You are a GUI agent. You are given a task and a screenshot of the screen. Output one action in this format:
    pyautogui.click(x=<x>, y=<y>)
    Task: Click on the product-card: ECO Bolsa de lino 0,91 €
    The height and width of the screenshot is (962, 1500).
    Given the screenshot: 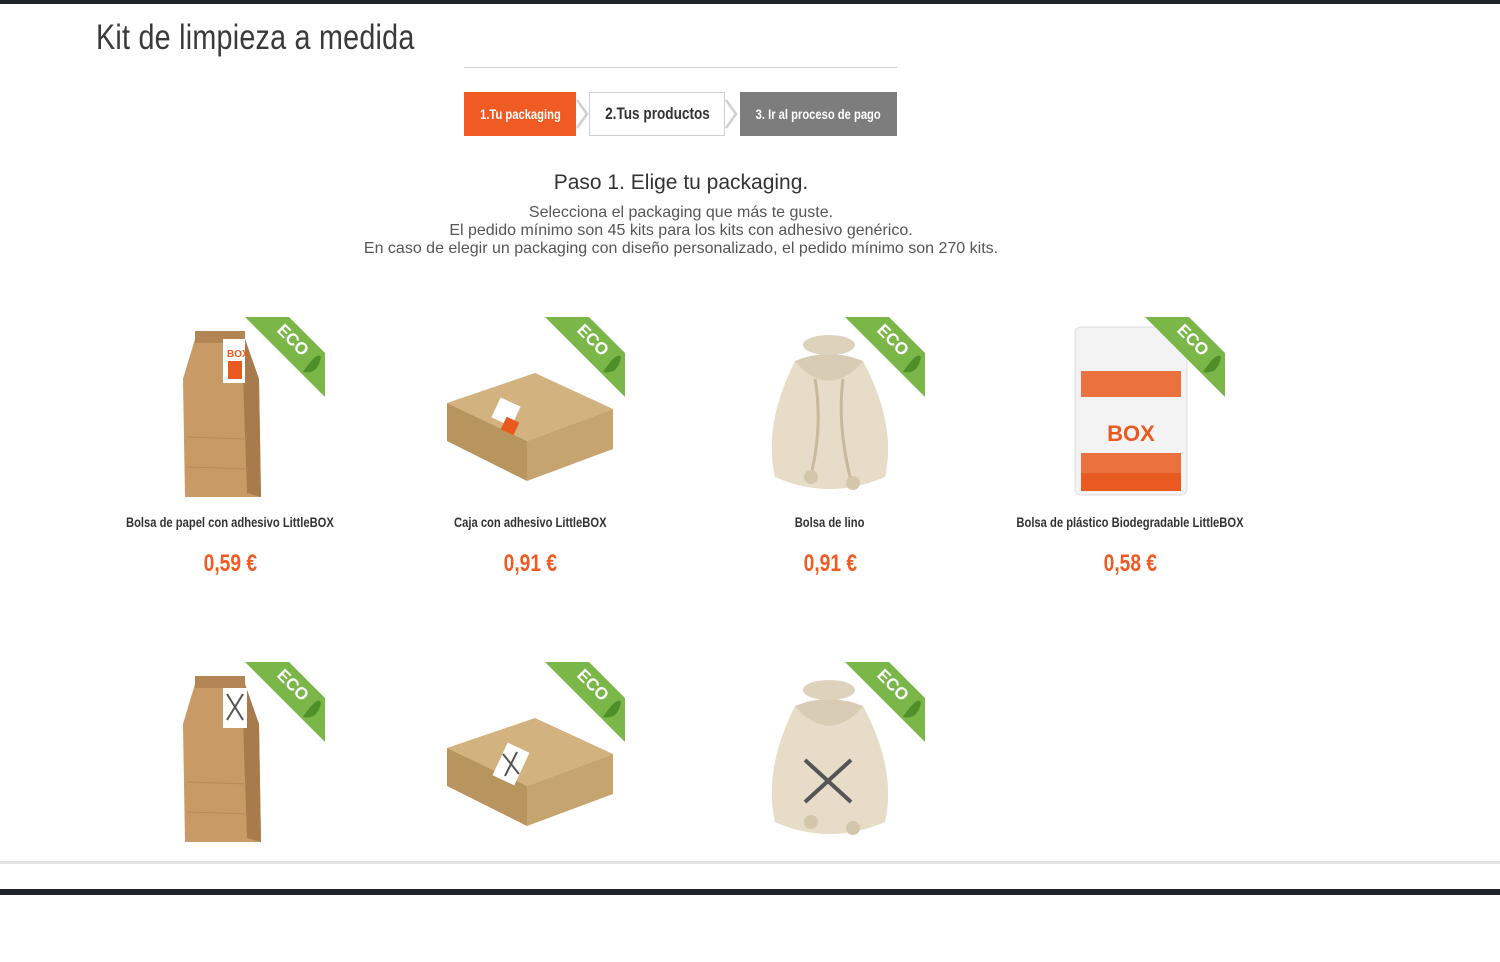 What is the action you would take?
    pyautogui.click(x=835, y=467)
    